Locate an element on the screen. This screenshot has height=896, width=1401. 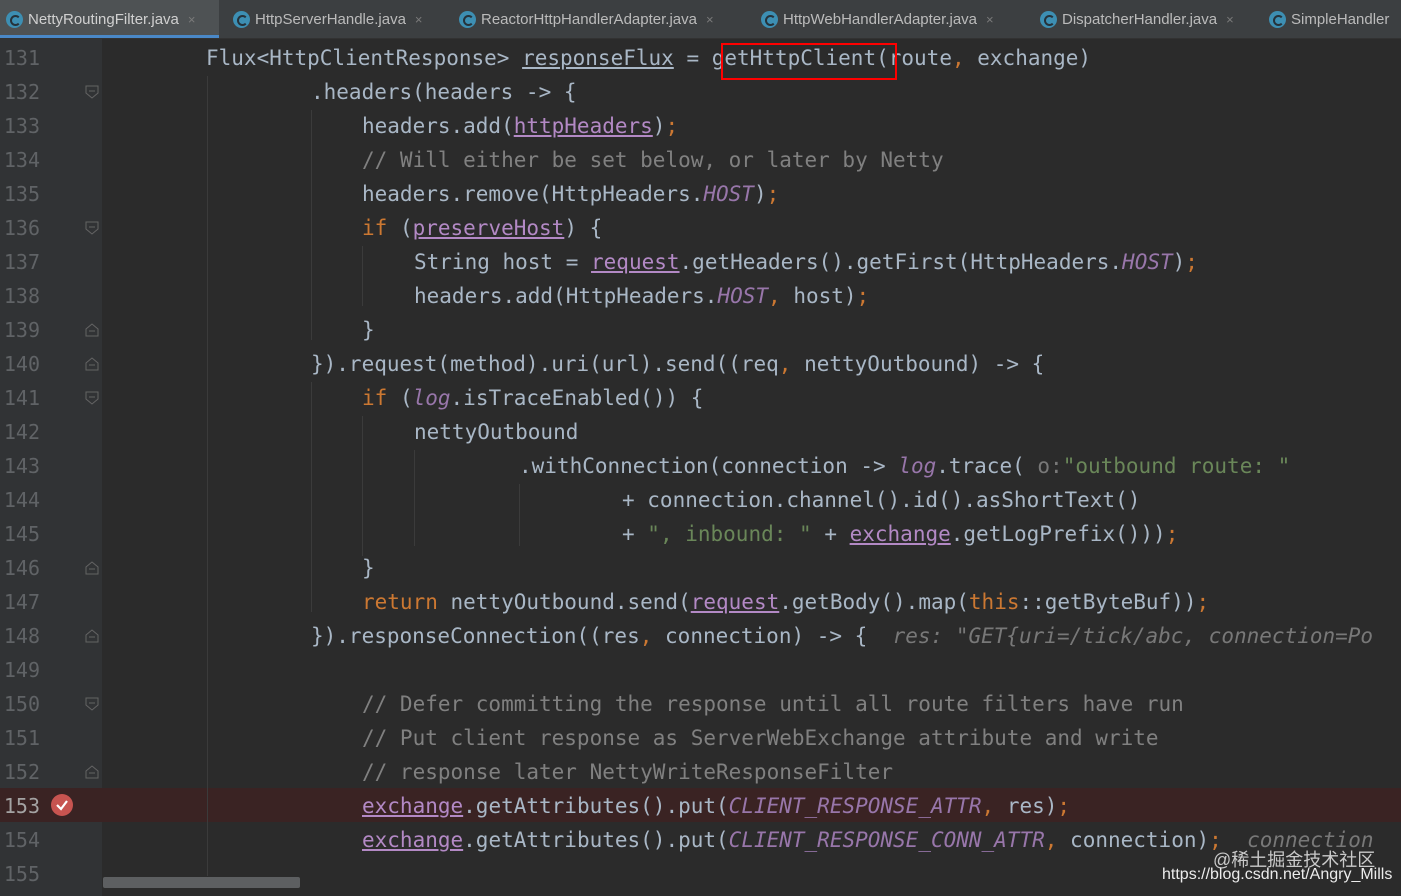
line-number: 154 is located at coordinates (21, 840).